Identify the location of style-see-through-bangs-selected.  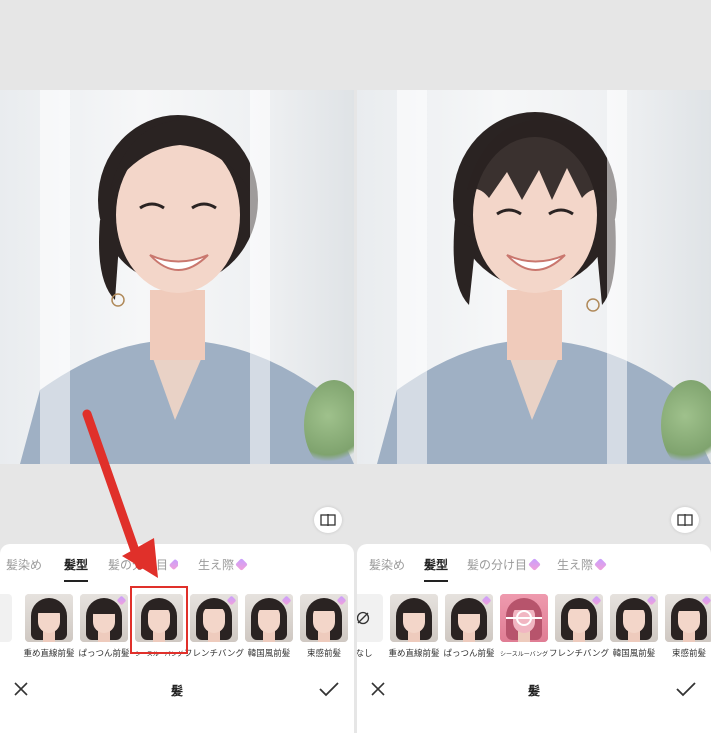
(524, 618).